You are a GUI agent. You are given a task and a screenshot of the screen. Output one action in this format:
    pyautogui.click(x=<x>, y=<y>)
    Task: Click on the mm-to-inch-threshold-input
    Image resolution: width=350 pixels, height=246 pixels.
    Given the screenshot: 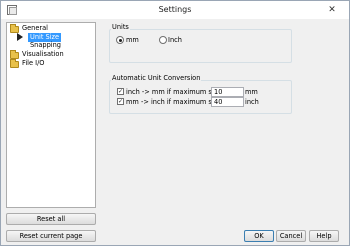 What is the action you would take?
    pyautogui.click(x=227, y=102)
    